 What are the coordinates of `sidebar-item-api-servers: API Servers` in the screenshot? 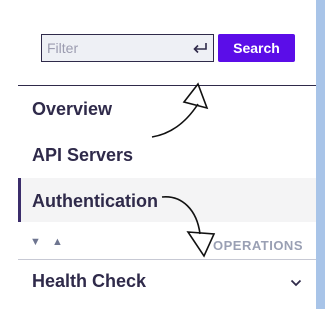 It's located at (167, 154).